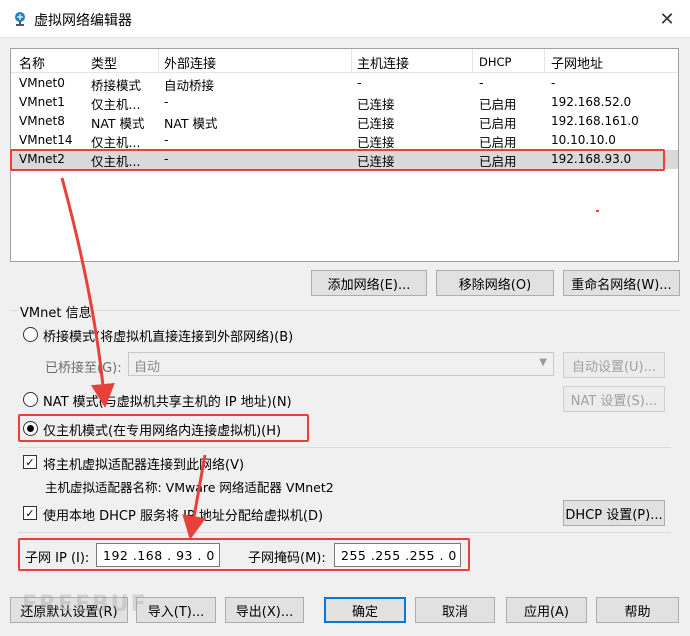 The width and height of the screenshot is (690, 636). Describe the element at coordinates (46, 140) in the screenshot. I see `cell-name: VMnet14` at that location.